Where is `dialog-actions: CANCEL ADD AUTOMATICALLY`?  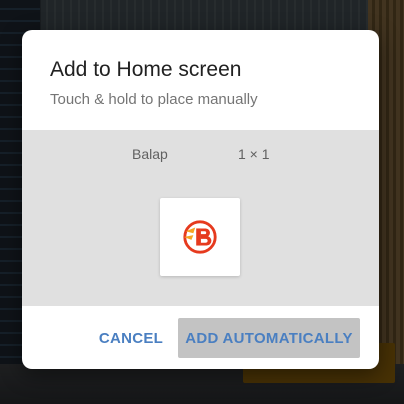
dialog-actions: CANCEL ADD AUTOMATICALLY is located at coordinates (200, 337).